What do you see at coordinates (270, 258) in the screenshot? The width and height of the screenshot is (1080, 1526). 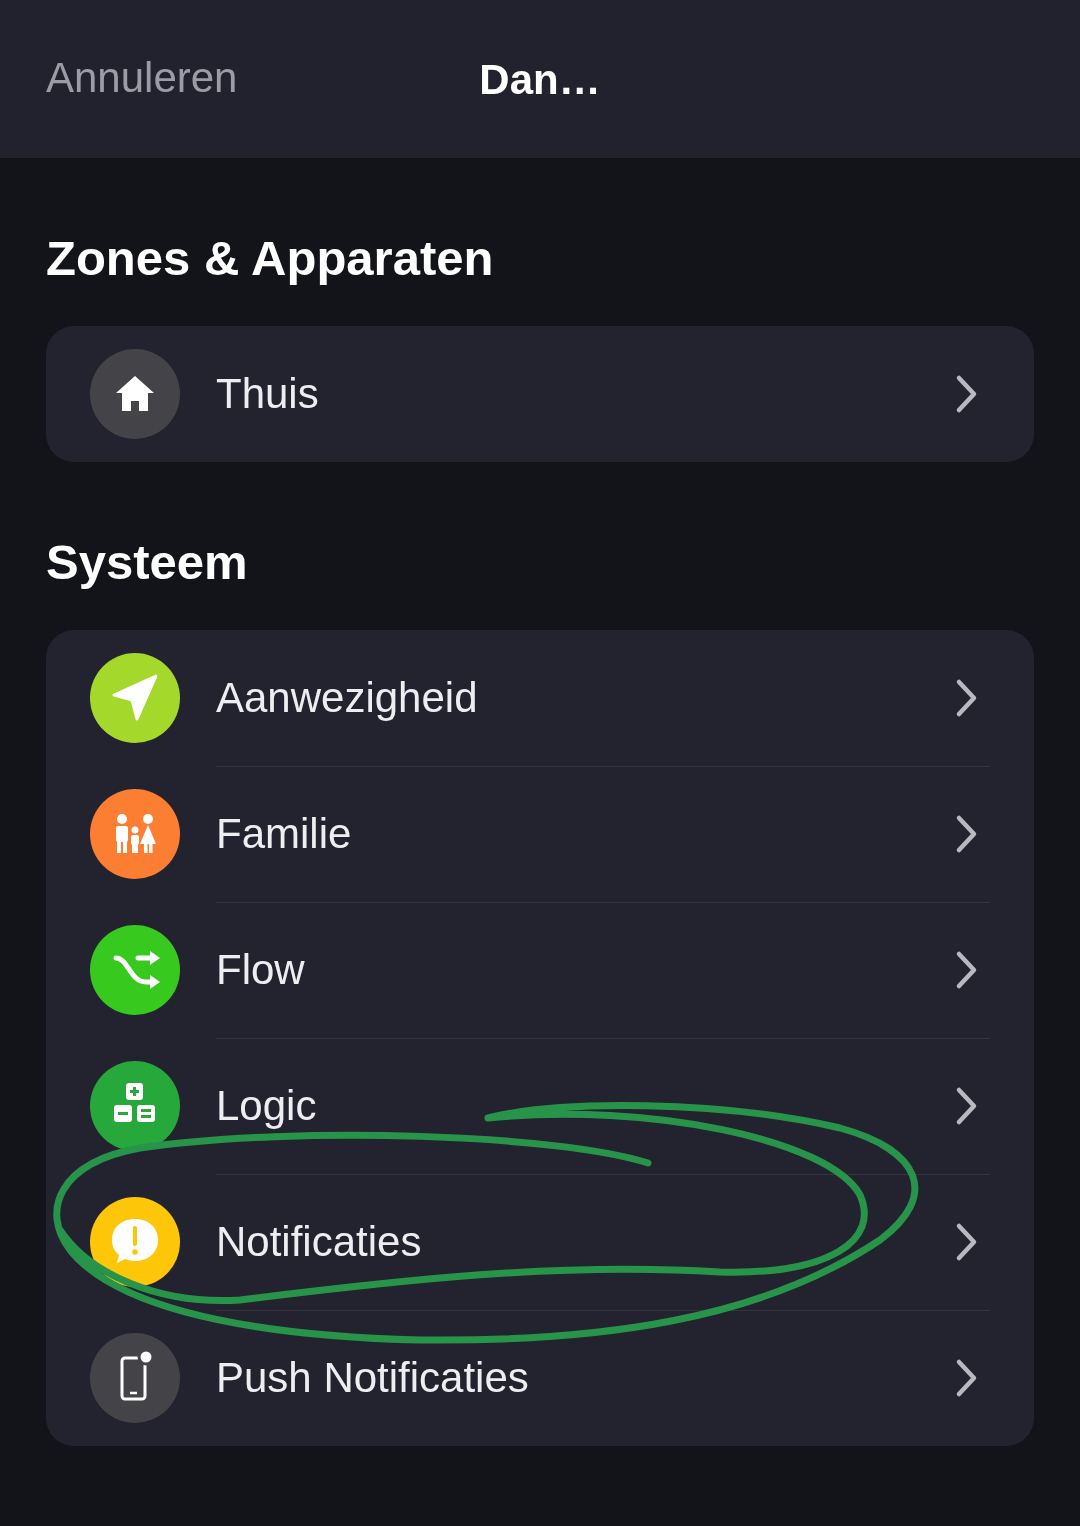 I see `section-heading: Zones & Apparaten` at bounding box center [270, 258].